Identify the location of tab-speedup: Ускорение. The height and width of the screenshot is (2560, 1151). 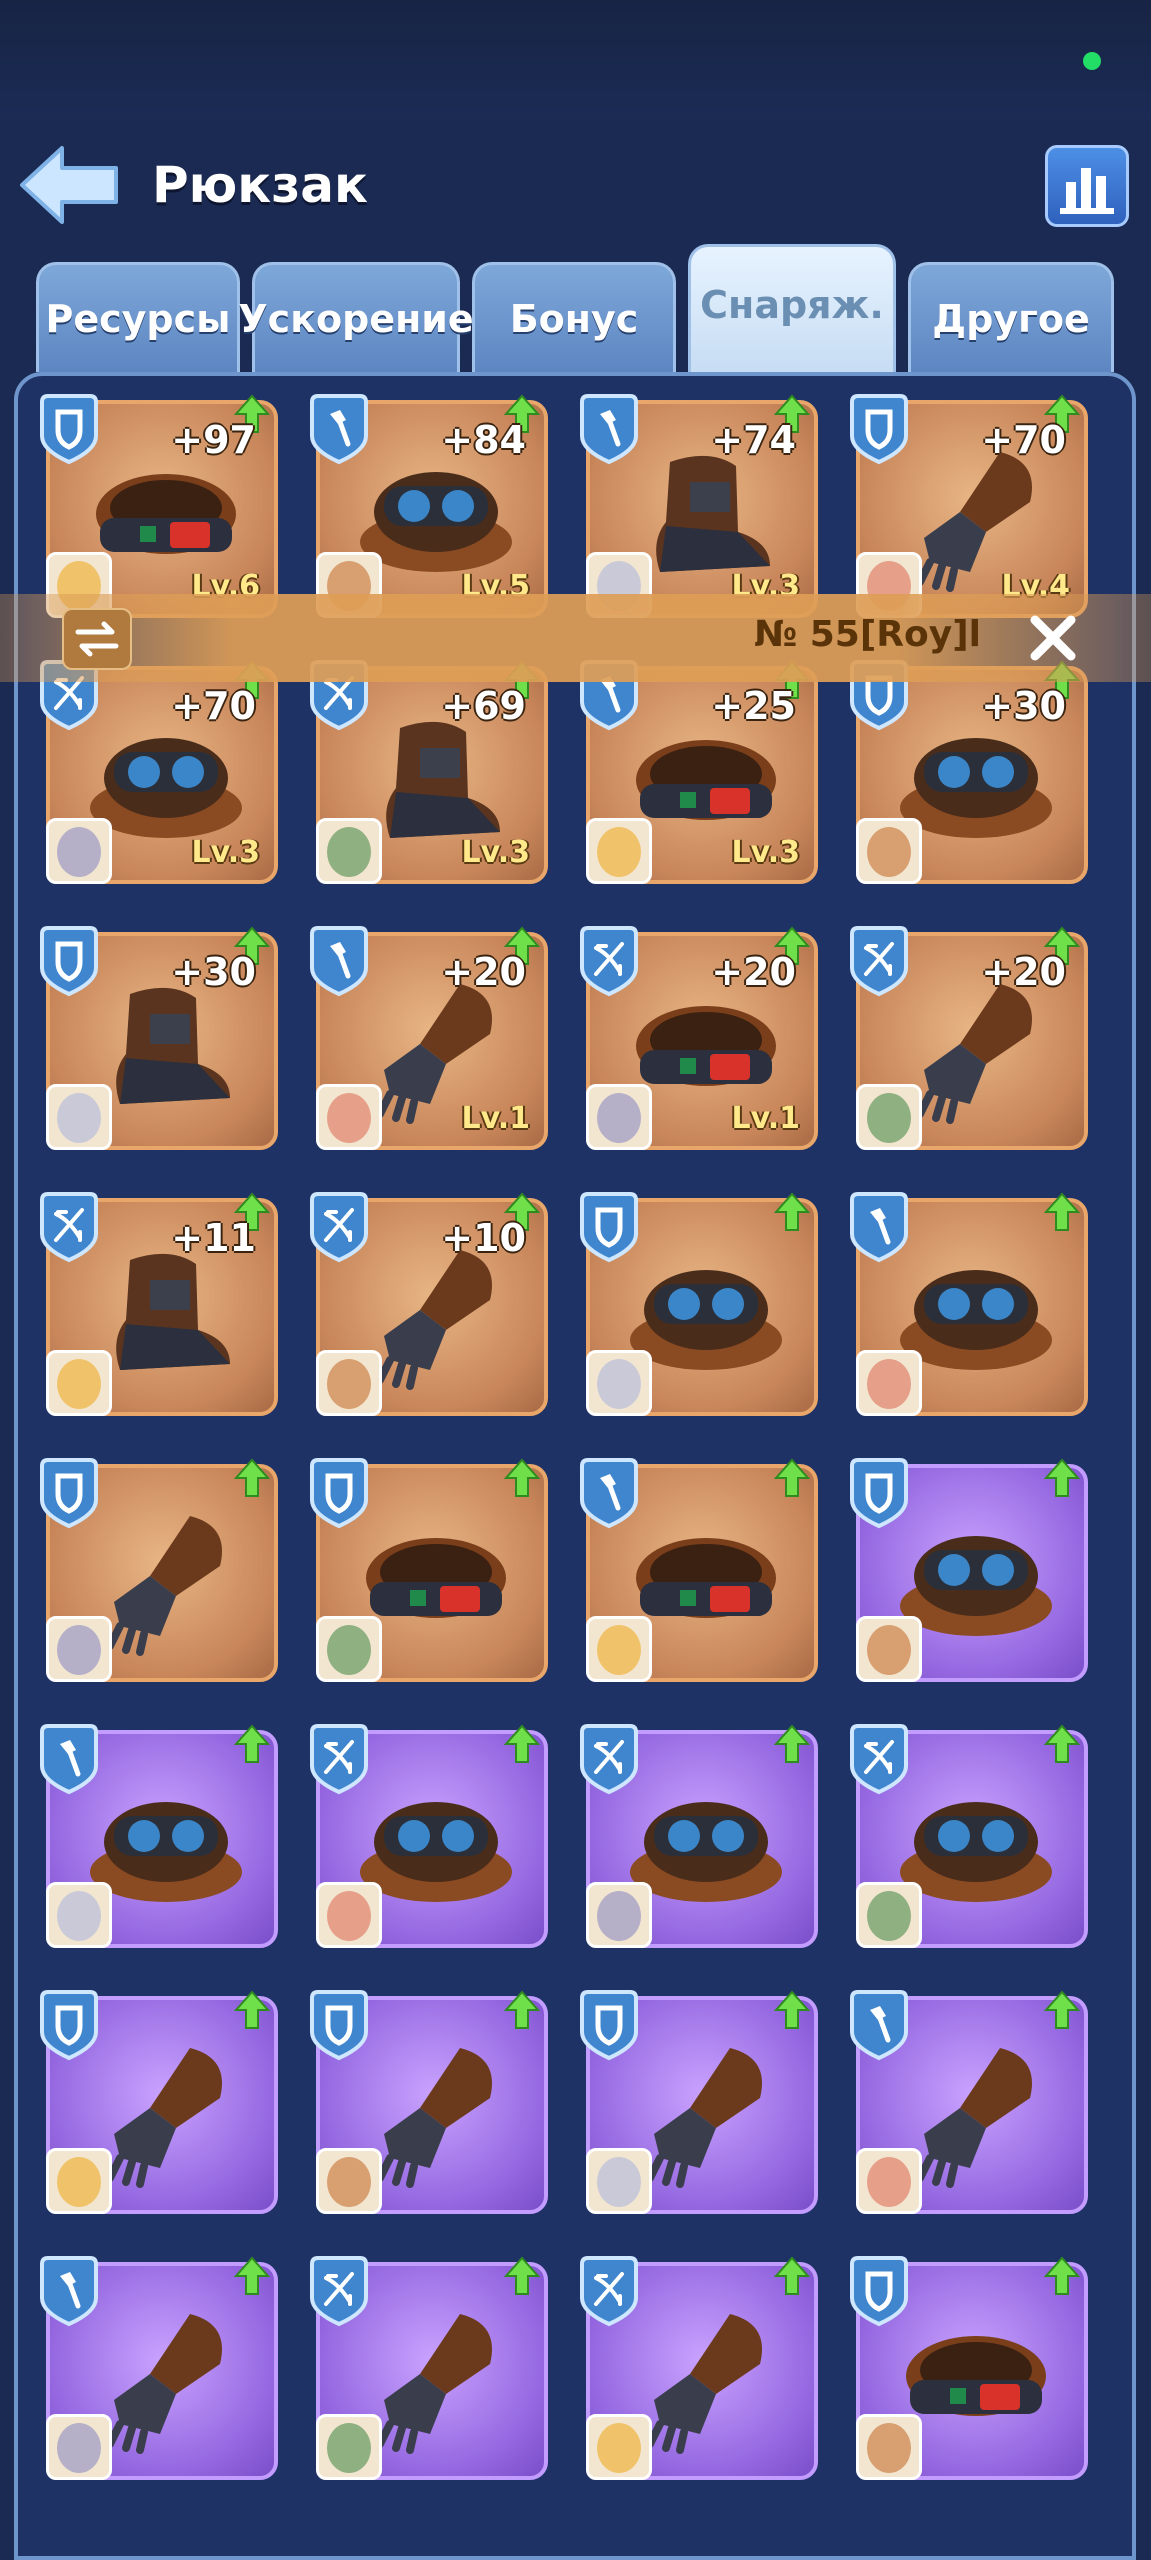
(356, 317).